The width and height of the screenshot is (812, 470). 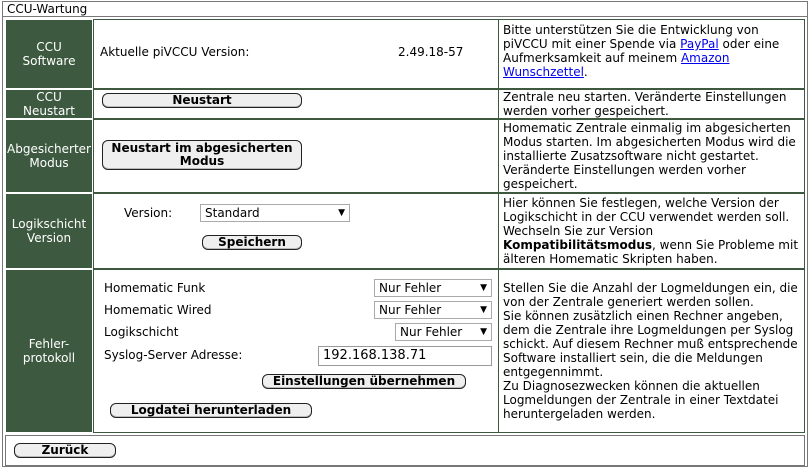 I want to click on software-content-cell: Aktuelle piVCCU Version: 2.49.18-57, so click(x=296, y=54).